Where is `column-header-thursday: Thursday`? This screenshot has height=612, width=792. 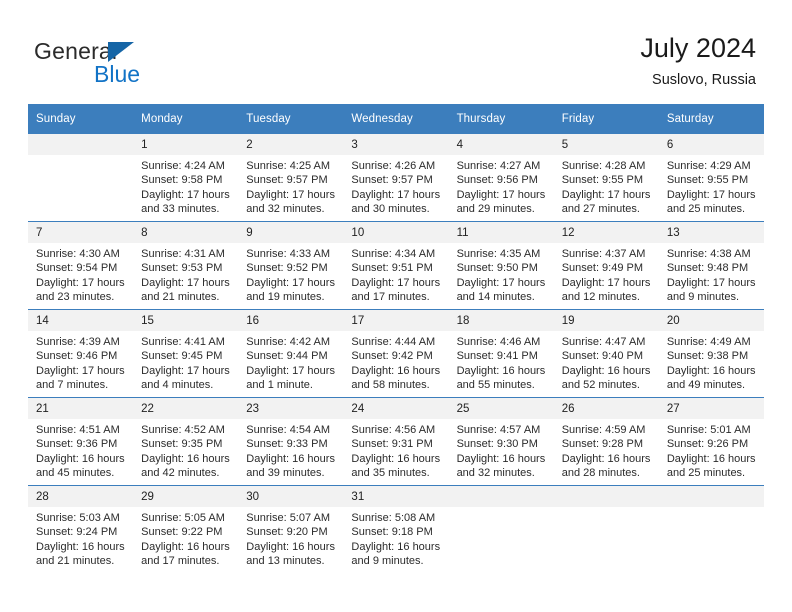 column-header-thursday: Thursday is located at coordinates (501, 119).